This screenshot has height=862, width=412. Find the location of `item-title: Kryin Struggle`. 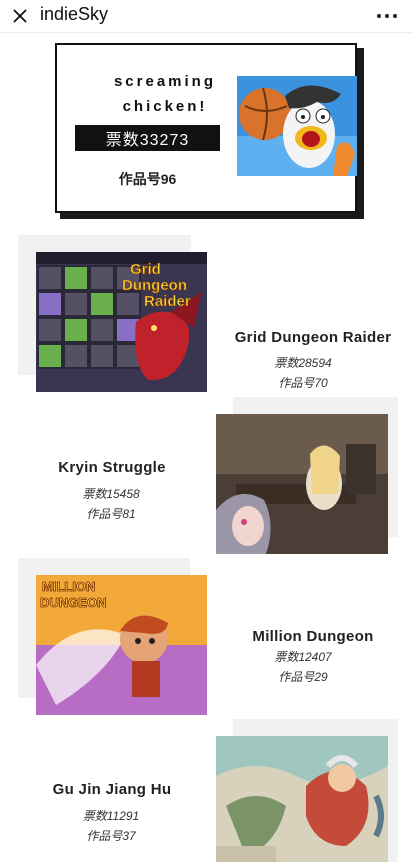

item-title: Kryin Struggle is located at coordinates (112, 467).